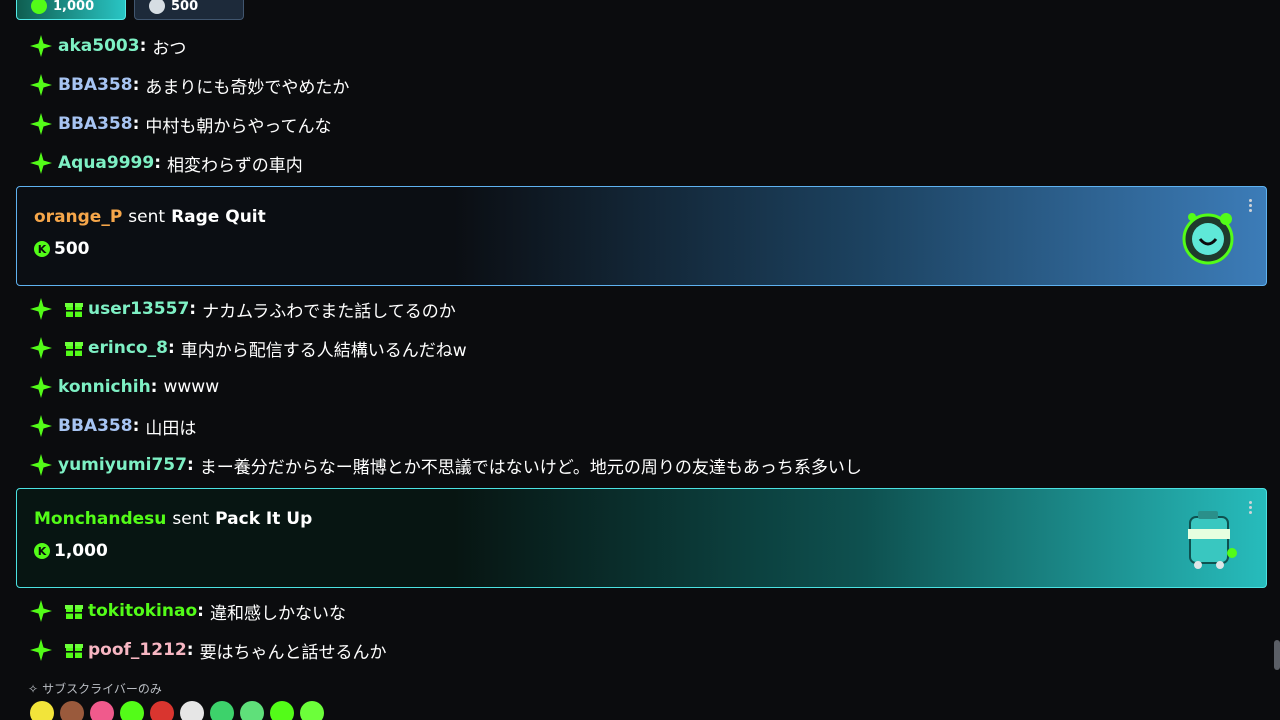 The width and height of the screenshot is (1280, 720). What do you see at coordinates (252, 710) in the screenshot?
I see `green-wink-emote` at bounding box center [252, 710].